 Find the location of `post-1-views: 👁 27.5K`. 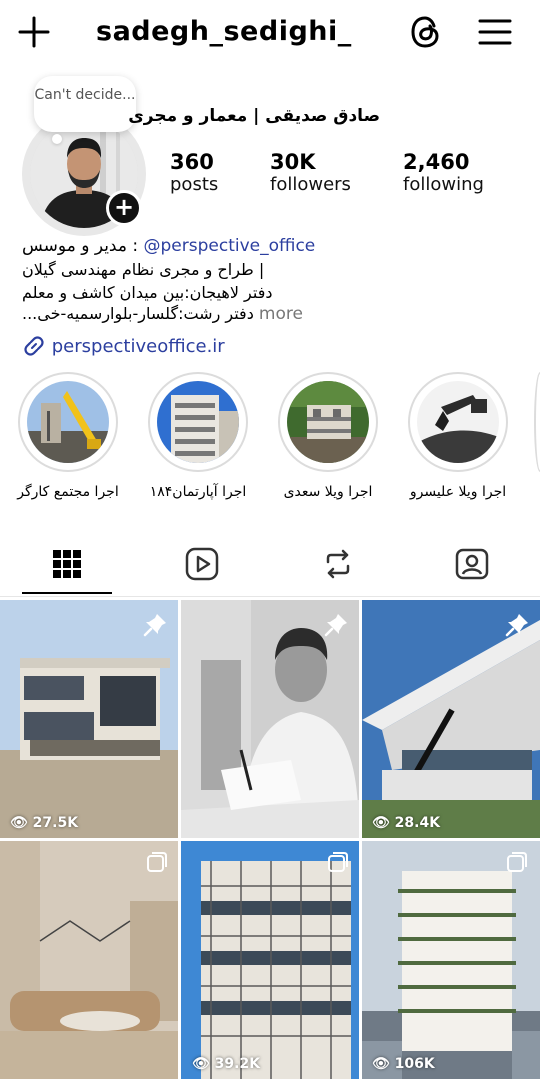

post-1-views: 👁 27.5K is located at coordinates (44, 823).